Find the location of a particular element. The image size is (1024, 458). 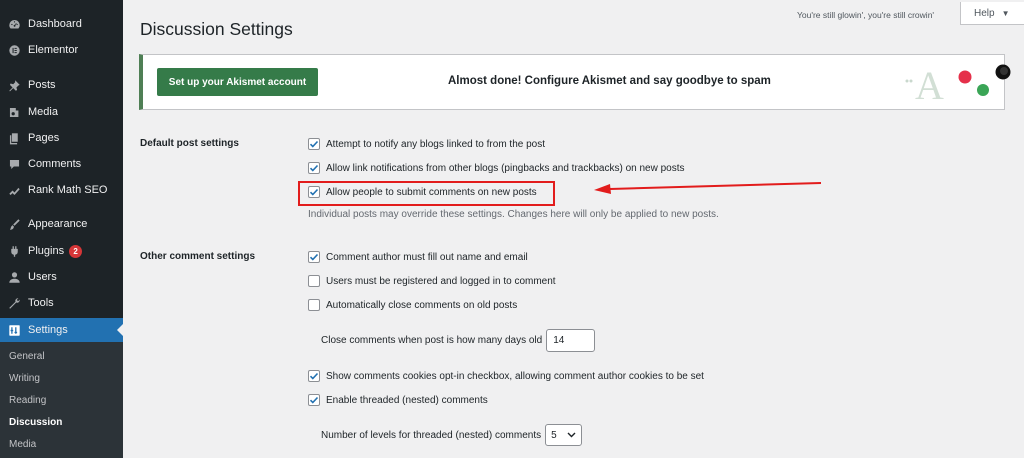

allow-pingbacks-checkbox is located at coordinates (314, 168).